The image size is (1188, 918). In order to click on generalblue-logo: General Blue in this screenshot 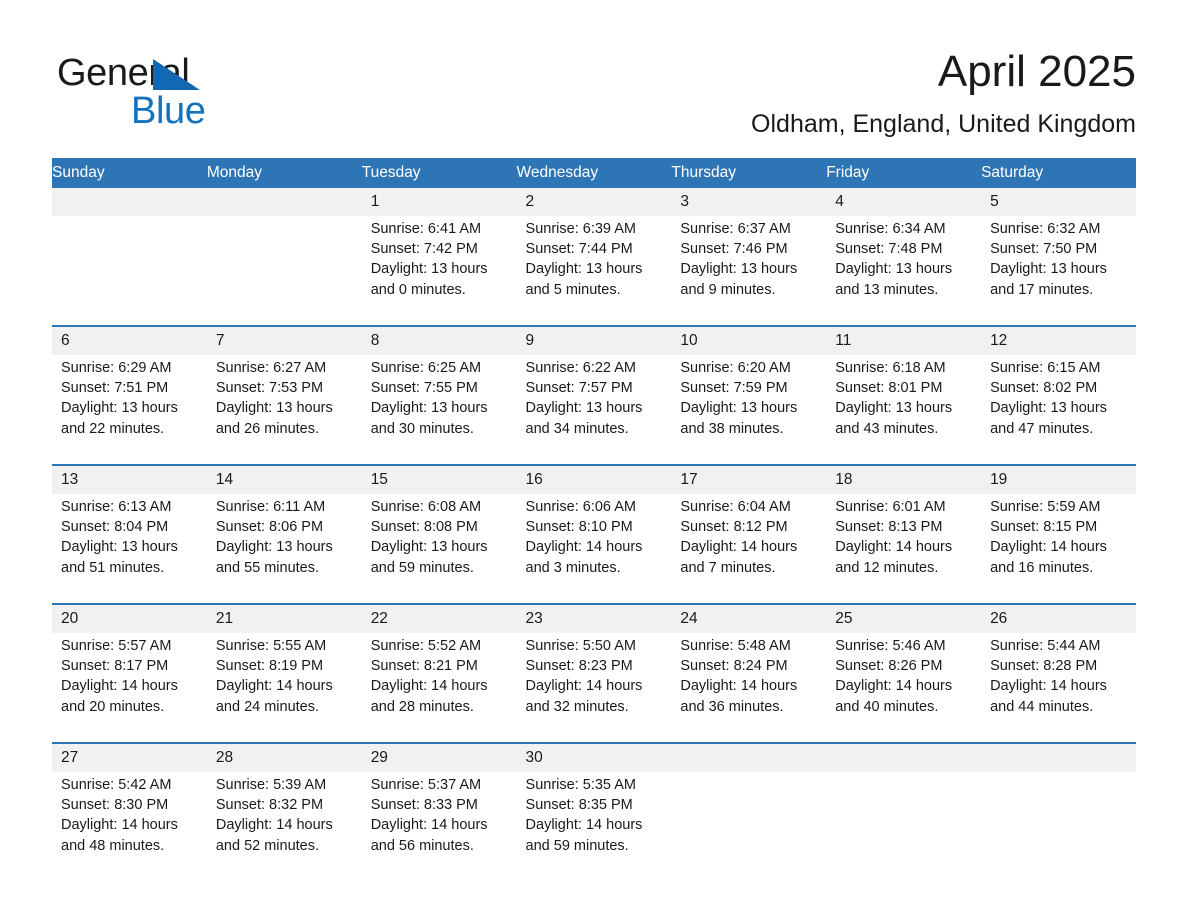, I will do `click(177, 92)`.